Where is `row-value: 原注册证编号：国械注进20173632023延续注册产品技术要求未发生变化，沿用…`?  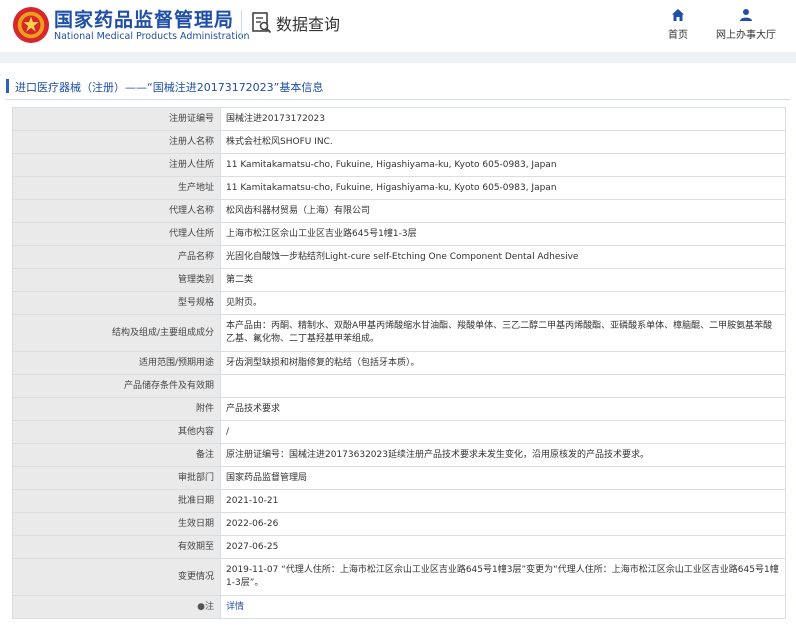
row-value: 原注册证编号：国械注进20173632023延续注册产品技术要求未发生变化，沿用… is located at coordinates (503, 455).